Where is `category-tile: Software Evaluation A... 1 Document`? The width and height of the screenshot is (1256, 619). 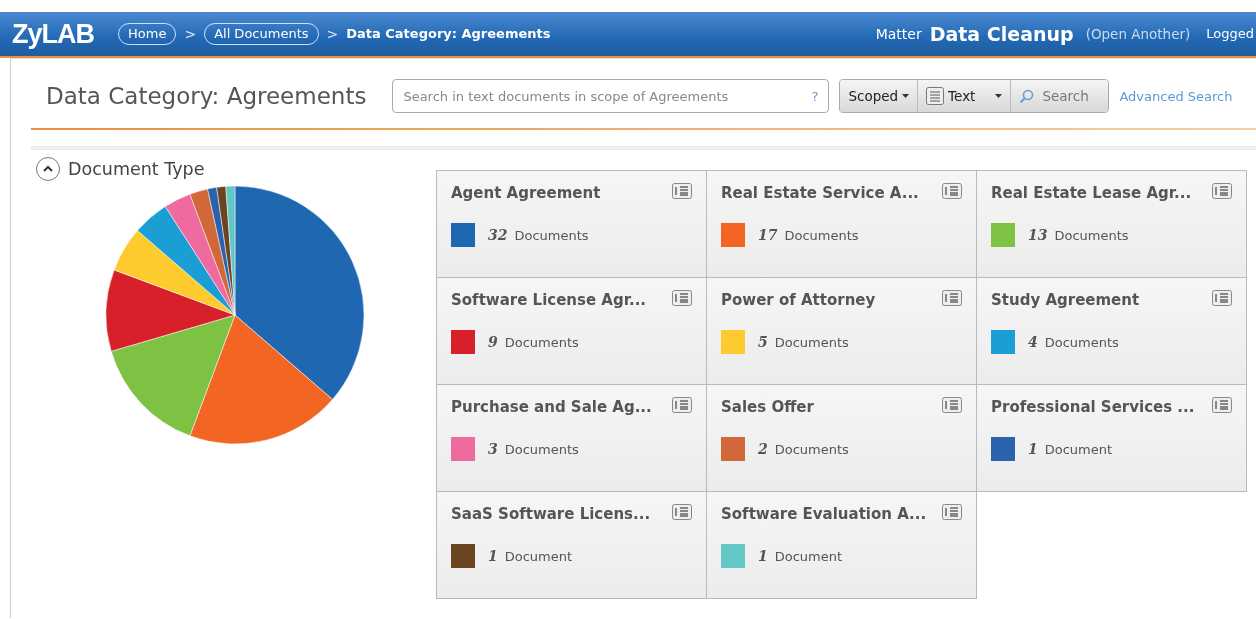
category-tile: Software Evaluation A... 1 Document is located at coordinates (842, 545).